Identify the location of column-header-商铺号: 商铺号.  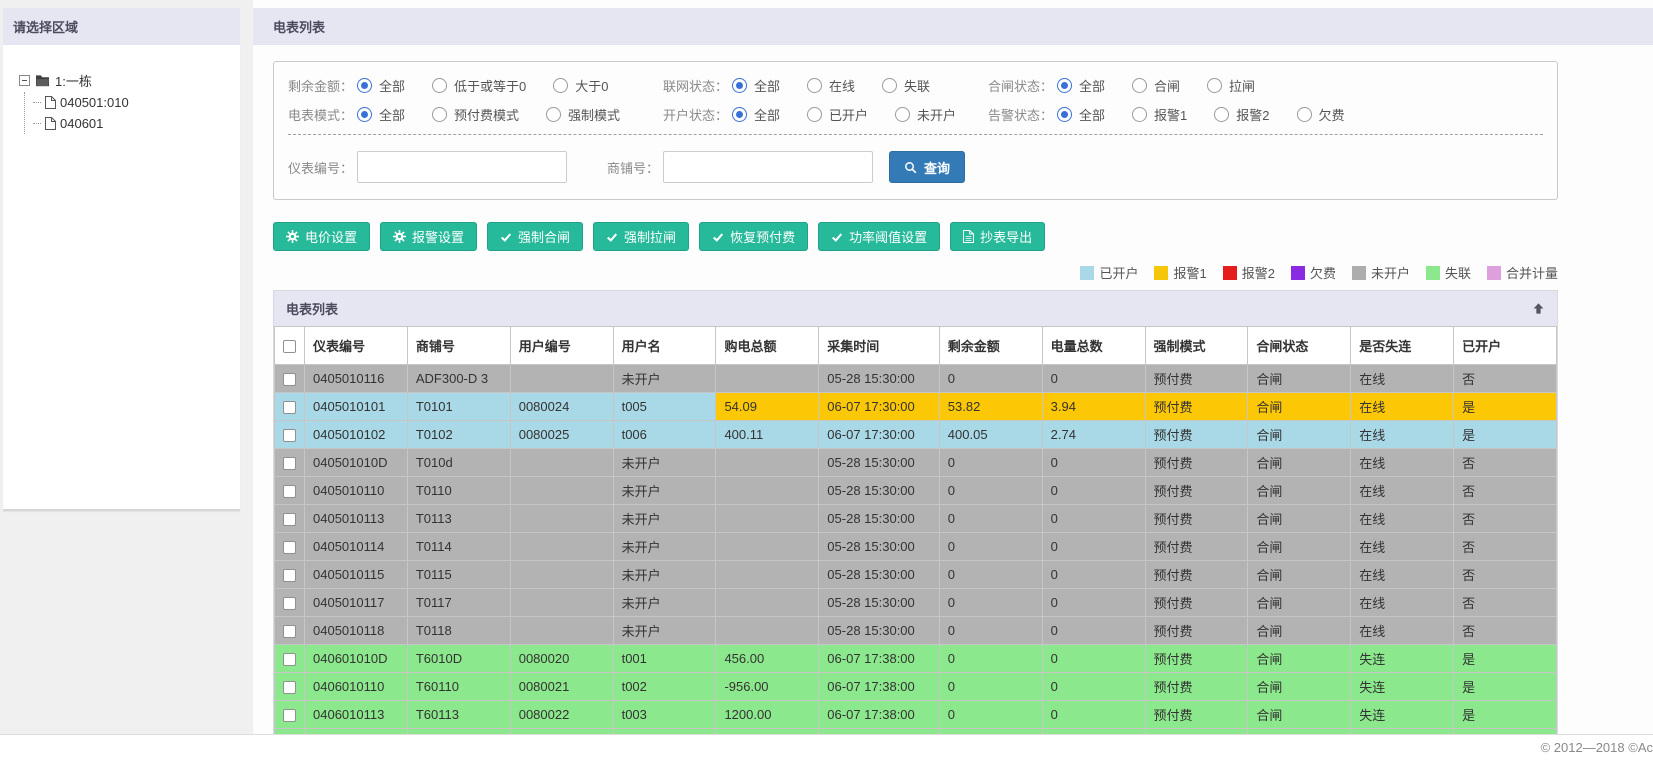
(458, 345).